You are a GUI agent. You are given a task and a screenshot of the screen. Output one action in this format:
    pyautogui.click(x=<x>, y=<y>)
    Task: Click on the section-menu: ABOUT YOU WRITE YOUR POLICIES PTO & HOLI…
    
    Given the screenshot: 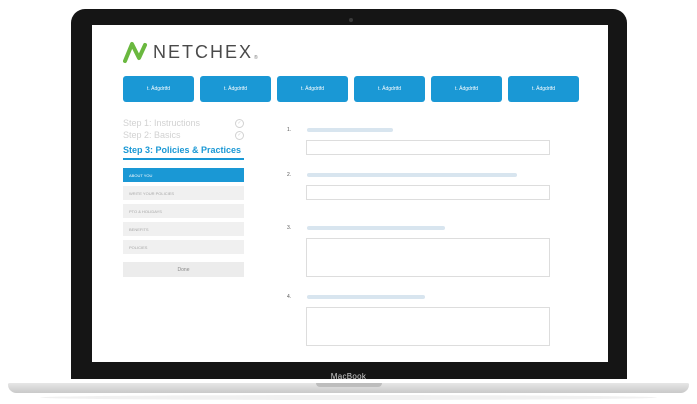 What is the action you would take?
    pyautogui.click(x=183, y=222)
    